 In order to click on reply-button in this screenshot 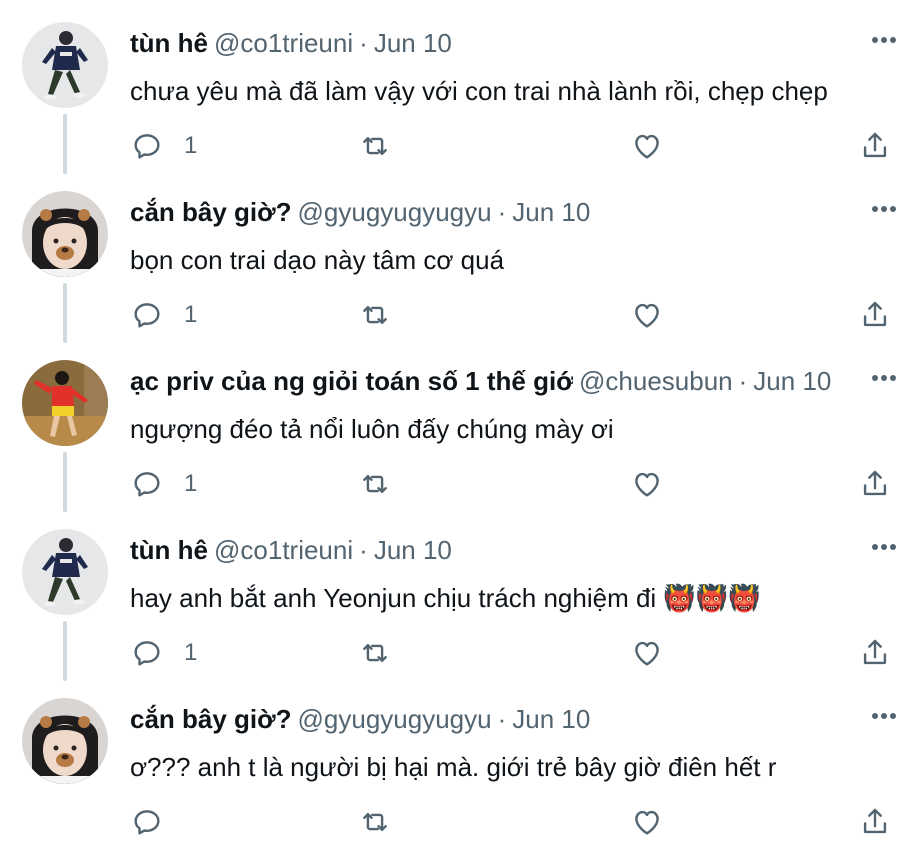, I will do `click(157, 822)`.